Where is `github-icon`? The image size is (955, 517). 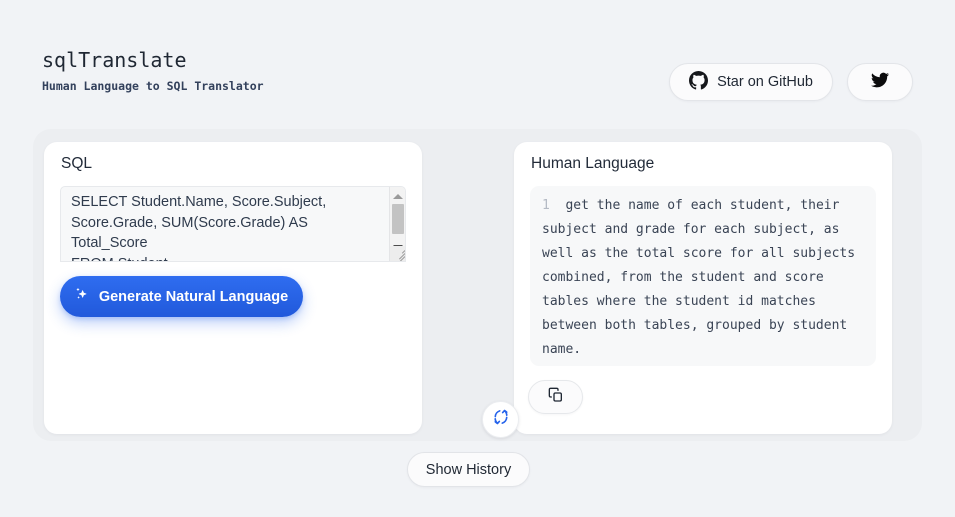 github-icon is located at coordinates (699, 82).